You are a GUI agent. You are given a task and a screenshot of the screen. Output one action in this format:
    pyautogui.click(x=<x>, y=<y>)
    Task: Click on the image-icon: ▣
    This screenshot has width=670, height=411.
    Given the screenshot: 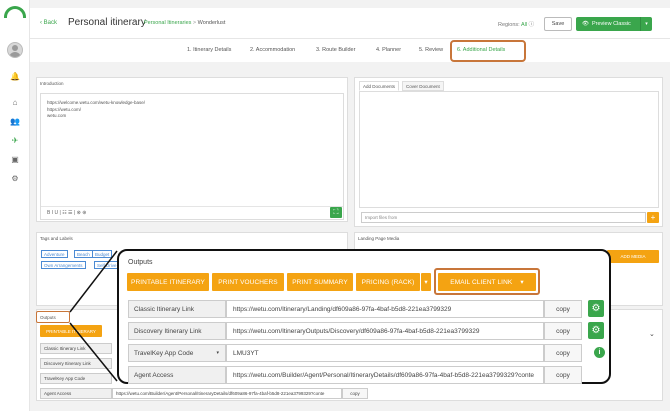 What is the action you would take?
    pyautogui.click(x=15, y=159)
    